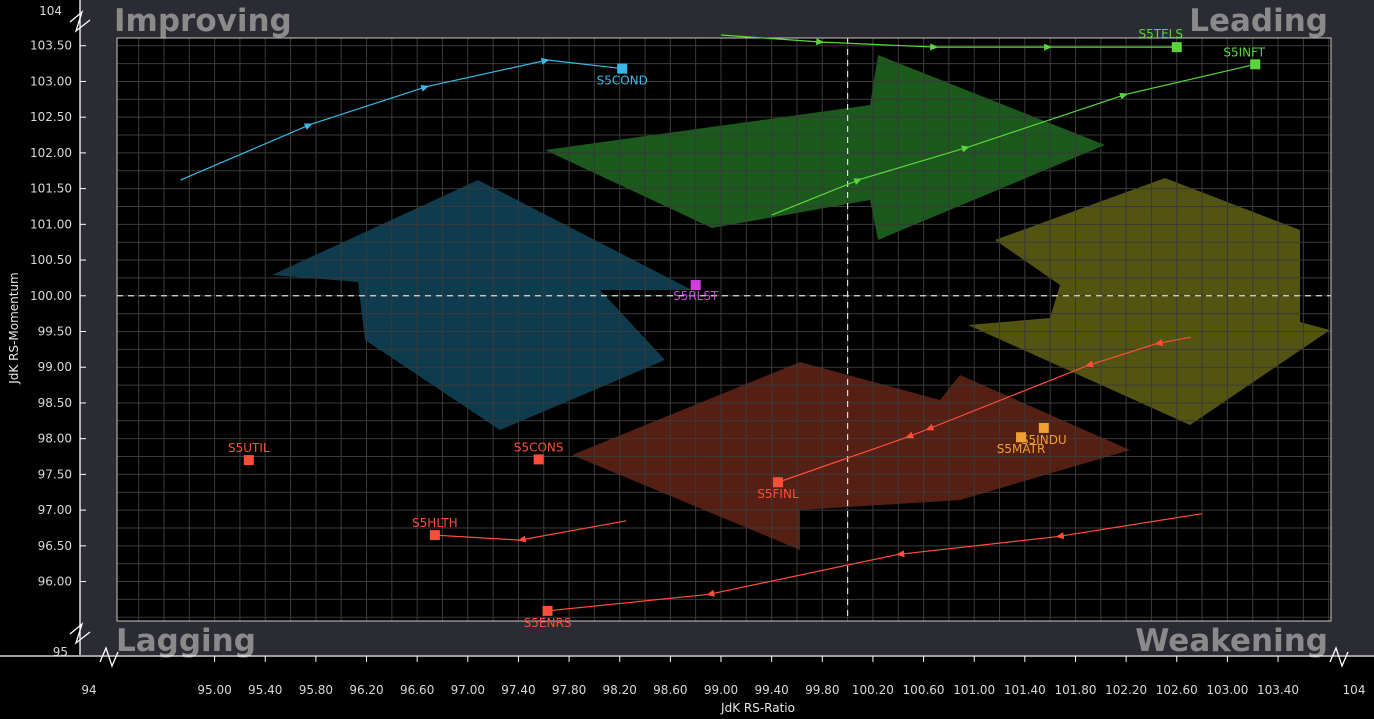 This screenshot has width=1374, height=719. I want to click on x-tick-label: 101.40, so click(1025, 690).